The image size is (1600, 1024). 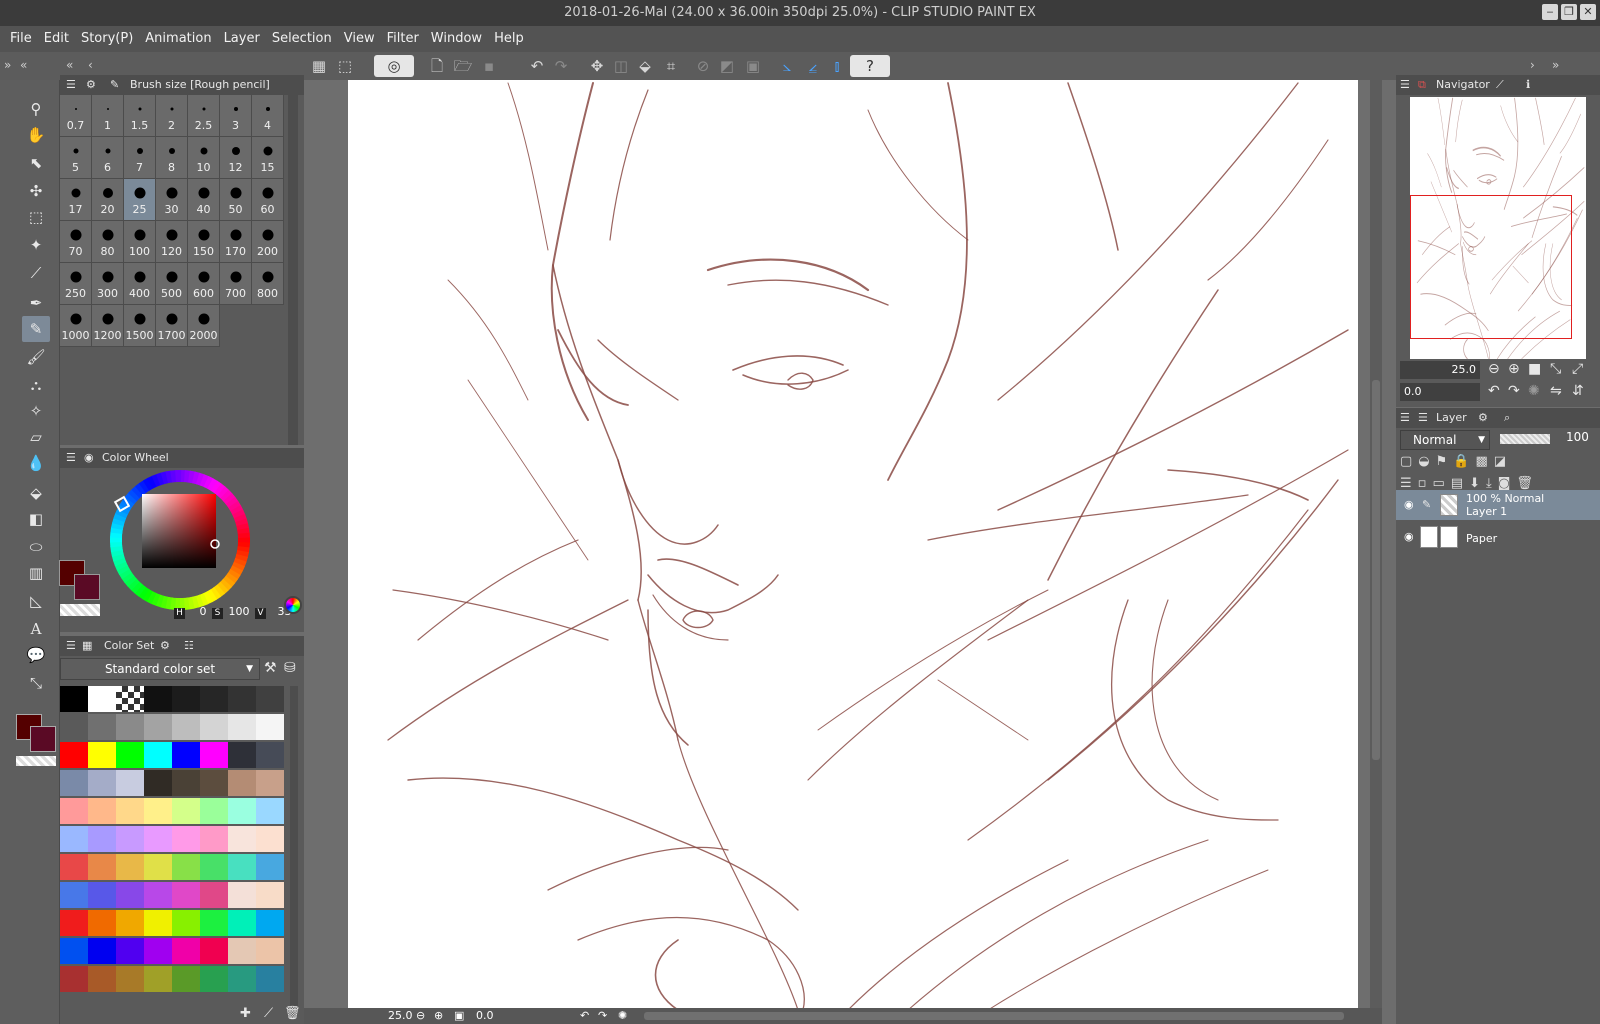 What do you see at coordinates (245, 1013) in the screenshot?
I see `add-color-icon: ✚` at bounding box center [245, 1013].